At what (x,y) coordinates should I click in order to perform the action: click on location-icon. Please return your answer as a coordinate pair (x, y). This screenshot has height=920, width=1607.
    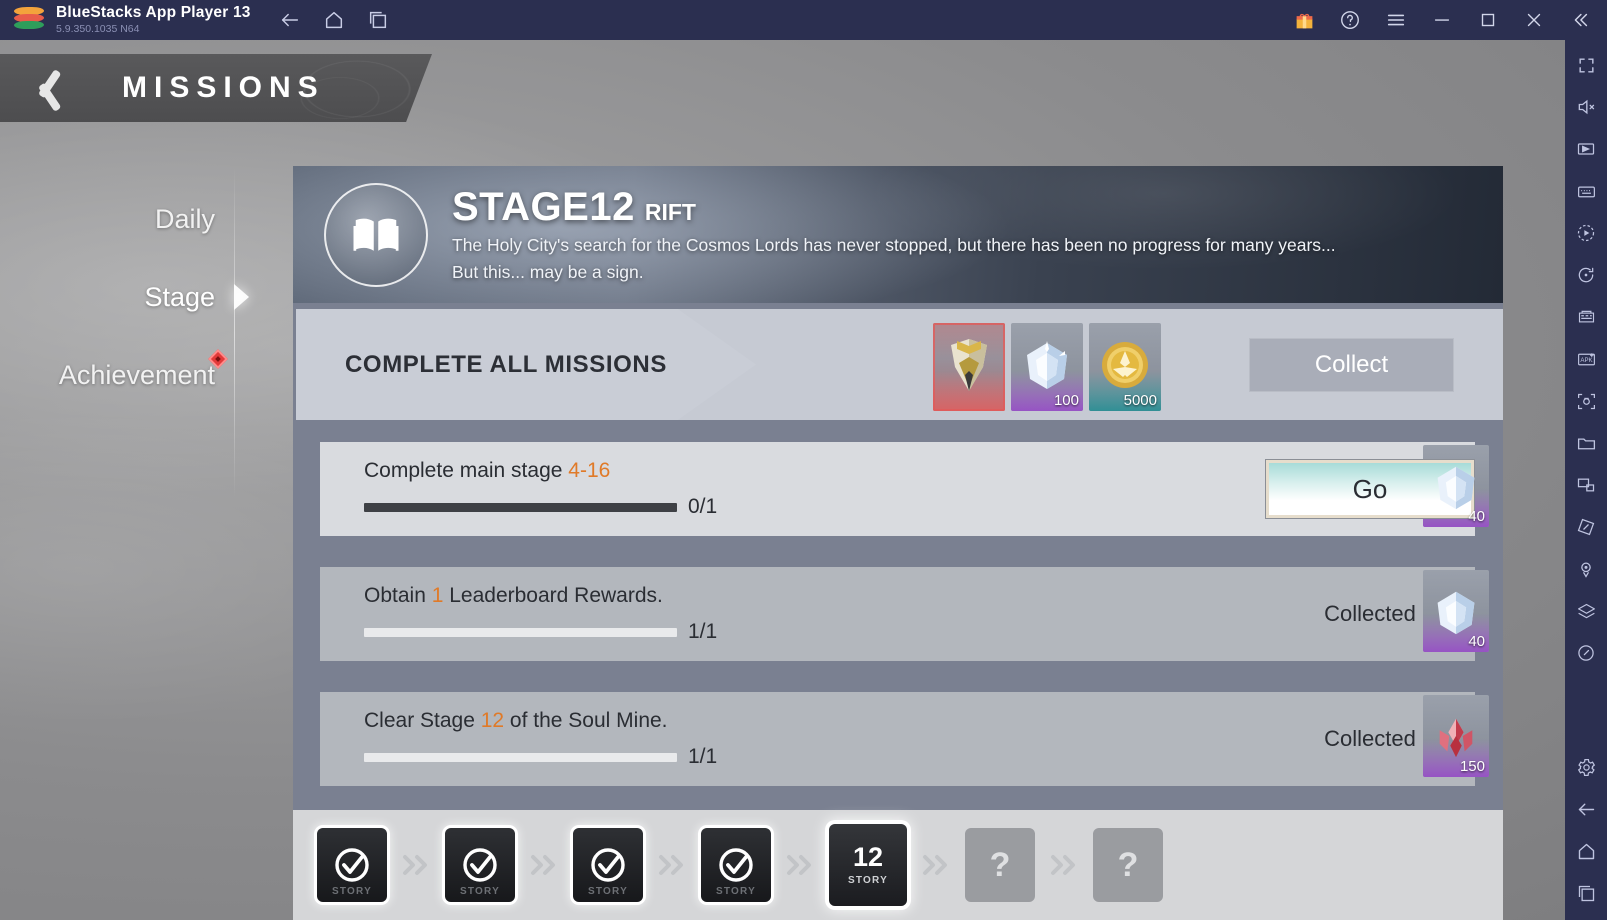
    Looking at the image, I should click on (1586, 569).